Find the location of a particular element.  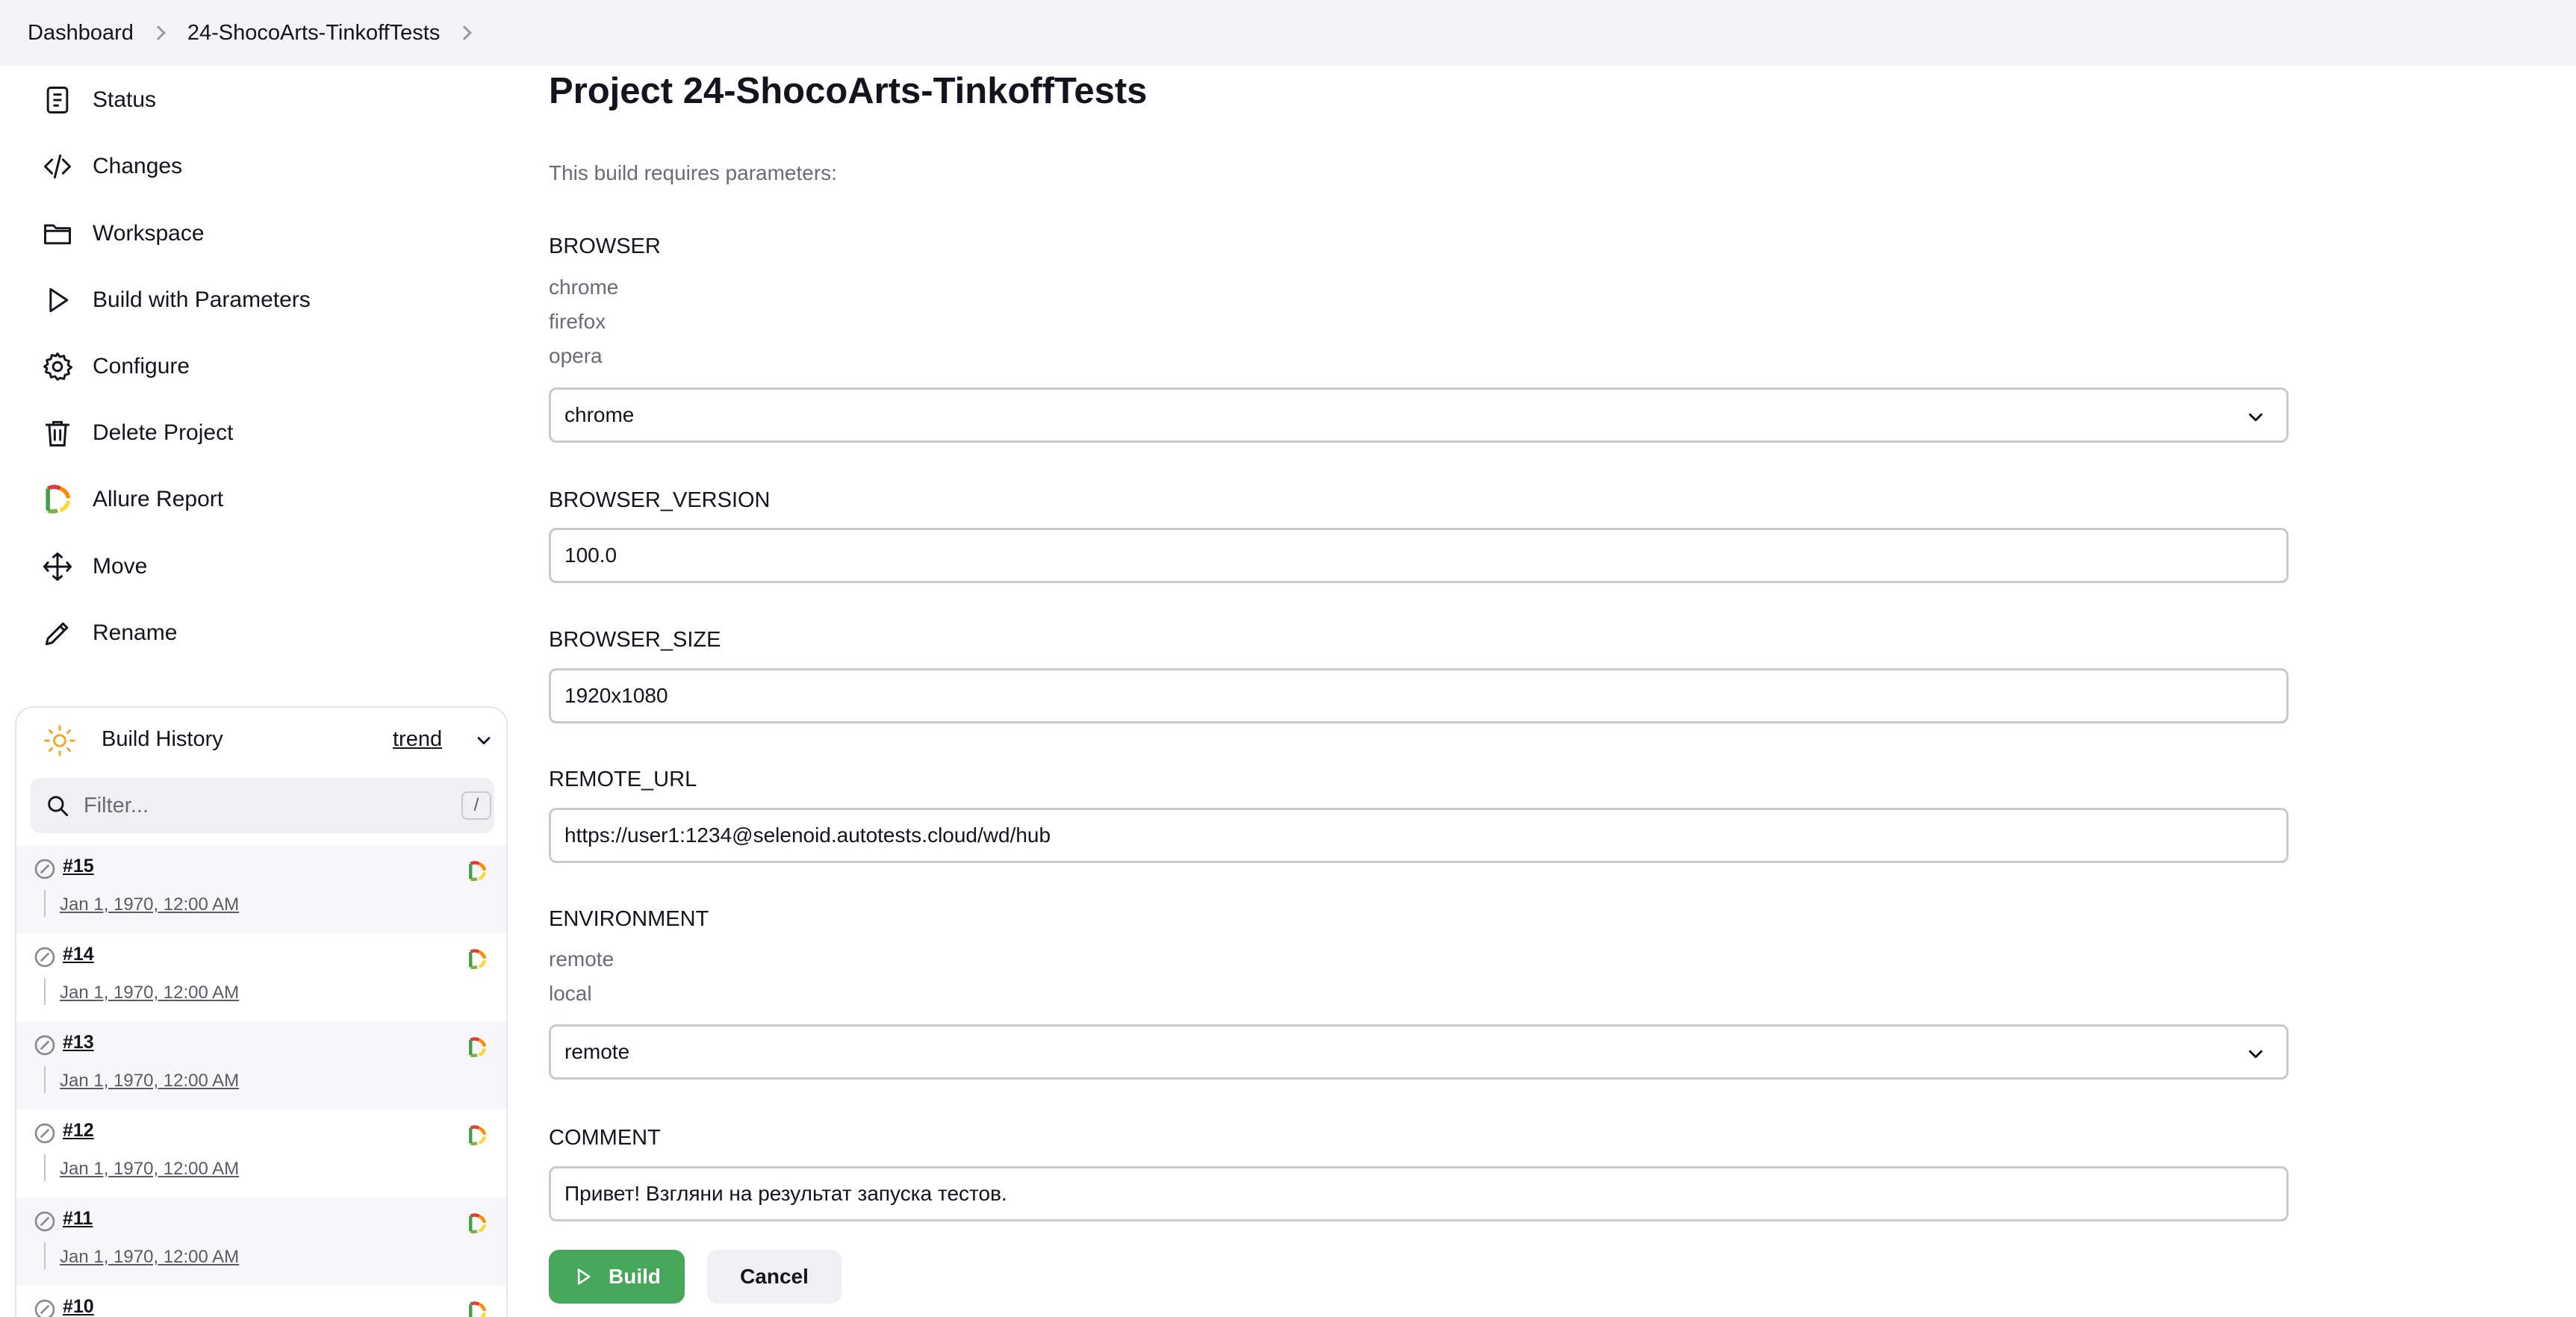

breadcrumb: Dashboard 24-ShocoArts-TinkoffTests is located at coordinates (1288, 33).